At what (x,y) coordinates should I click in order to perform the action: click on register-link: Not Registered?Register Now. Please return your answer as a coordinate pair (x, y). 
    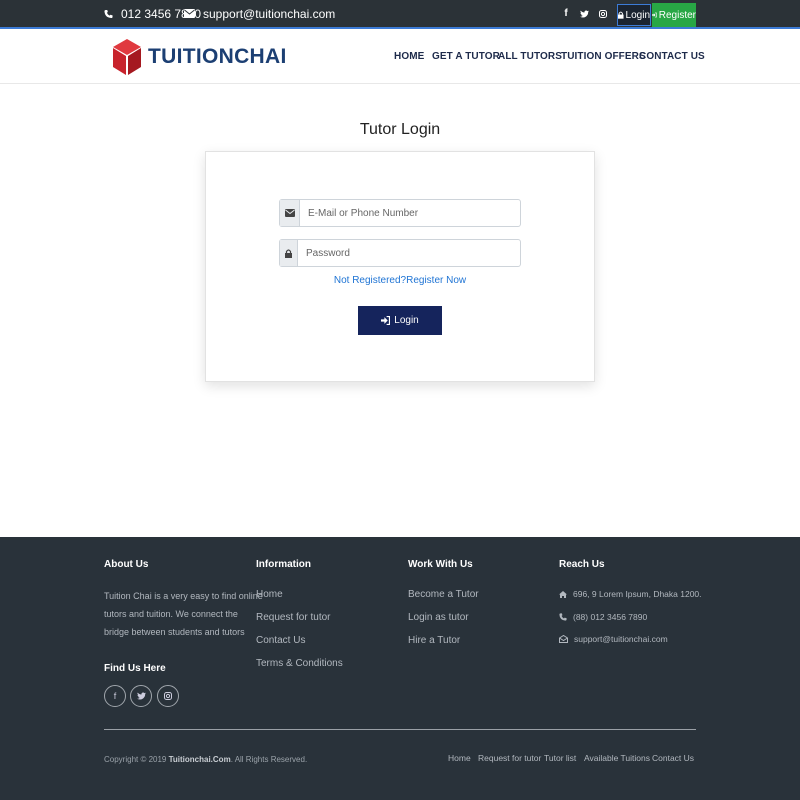
    Looking at the image, I should click on (400, 280).